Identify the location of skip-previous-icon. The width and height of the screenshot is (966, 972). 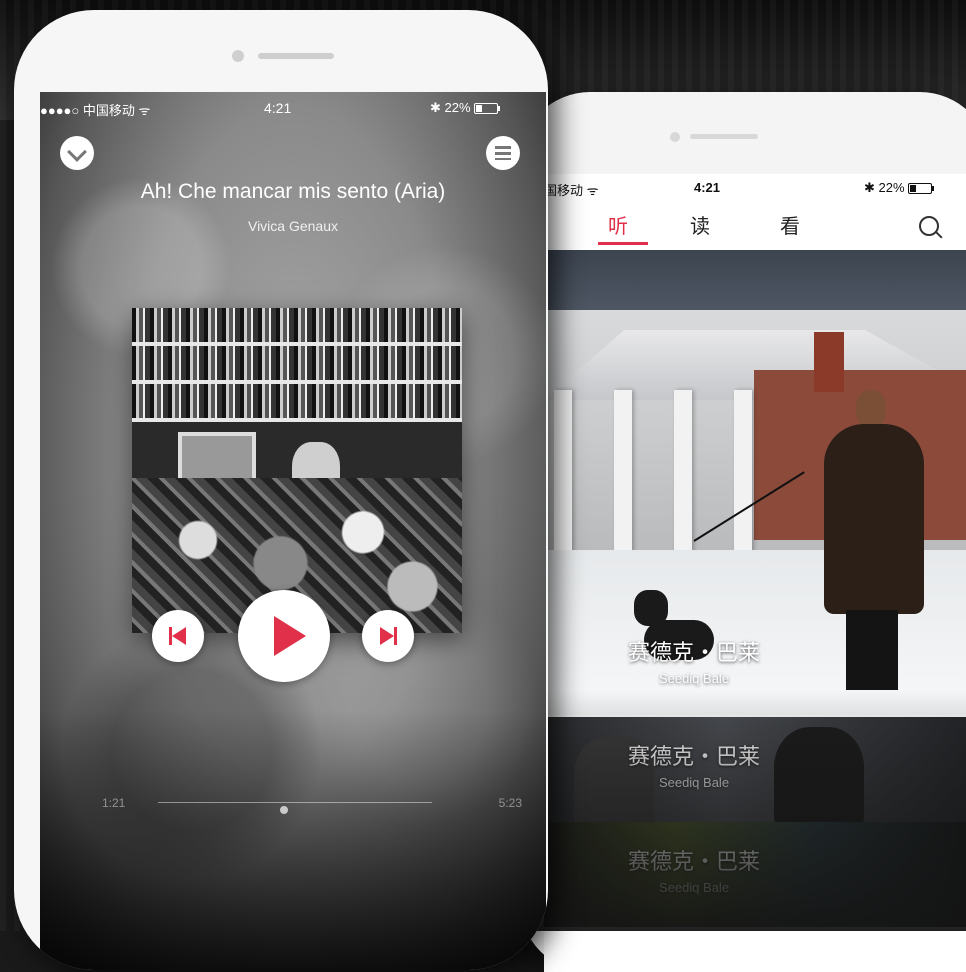
(178, 636).